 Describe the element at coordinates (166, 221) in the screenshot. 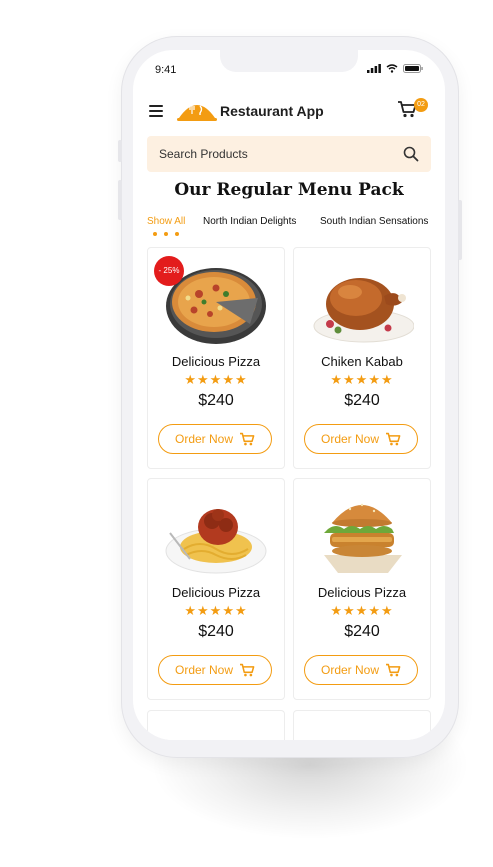

I see `tab-show-all: Show All` at that location.